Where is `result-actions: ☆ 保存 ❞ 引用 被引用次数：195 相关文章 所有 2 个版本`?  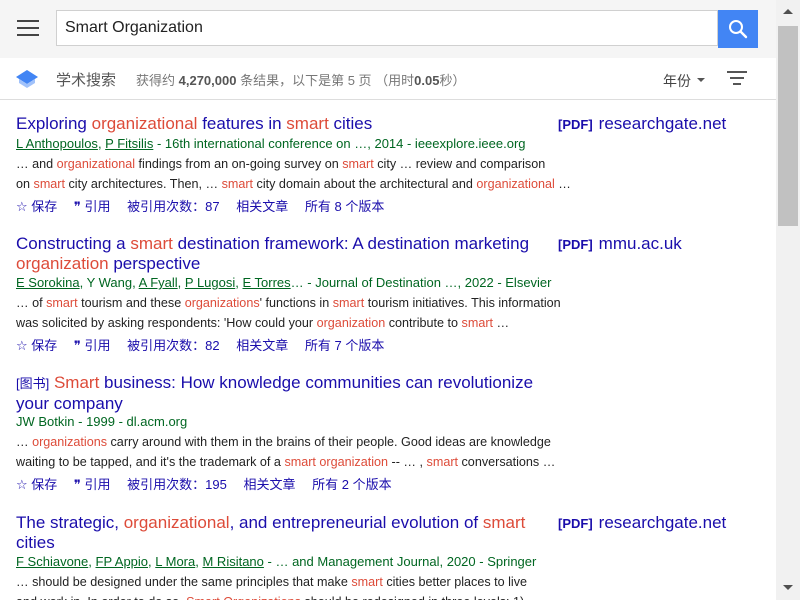
result-actions: ☆ 保存 ❞ 引用 被引用次数：195 相关文章 所有 2 个版本 is located at coordinates (210, 483).